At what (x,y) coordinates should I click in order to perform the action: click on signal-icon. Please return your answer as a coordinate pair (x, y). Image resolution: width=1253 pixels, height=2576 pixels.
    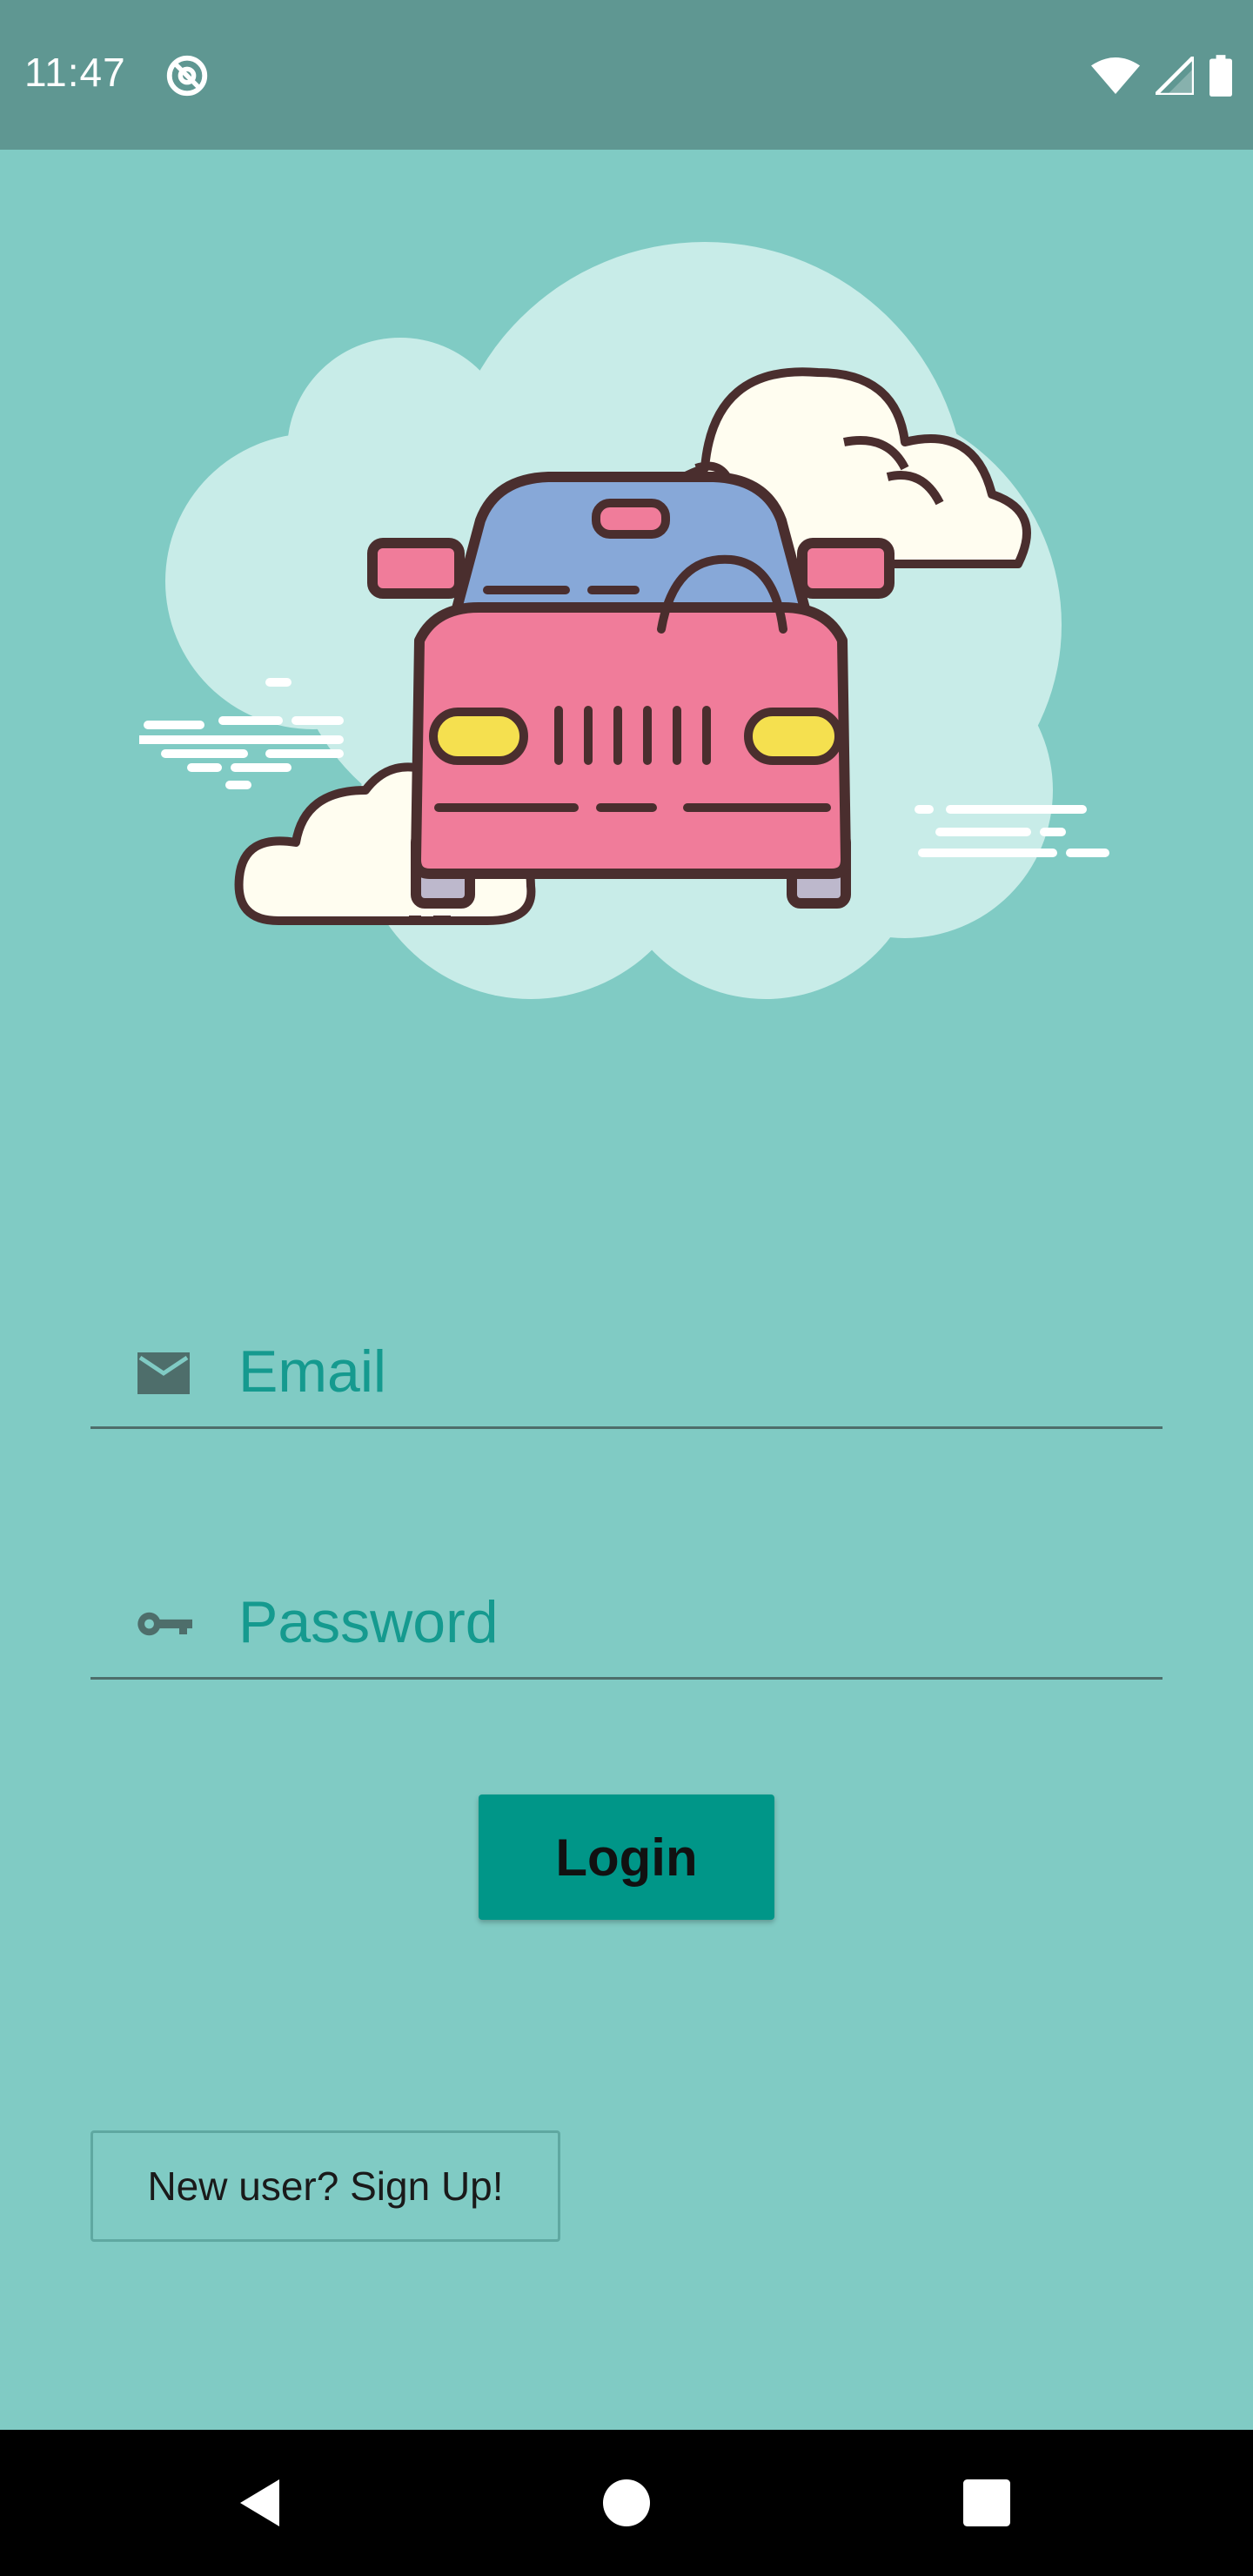
    Looking at the image, I should click on (1175, 76).